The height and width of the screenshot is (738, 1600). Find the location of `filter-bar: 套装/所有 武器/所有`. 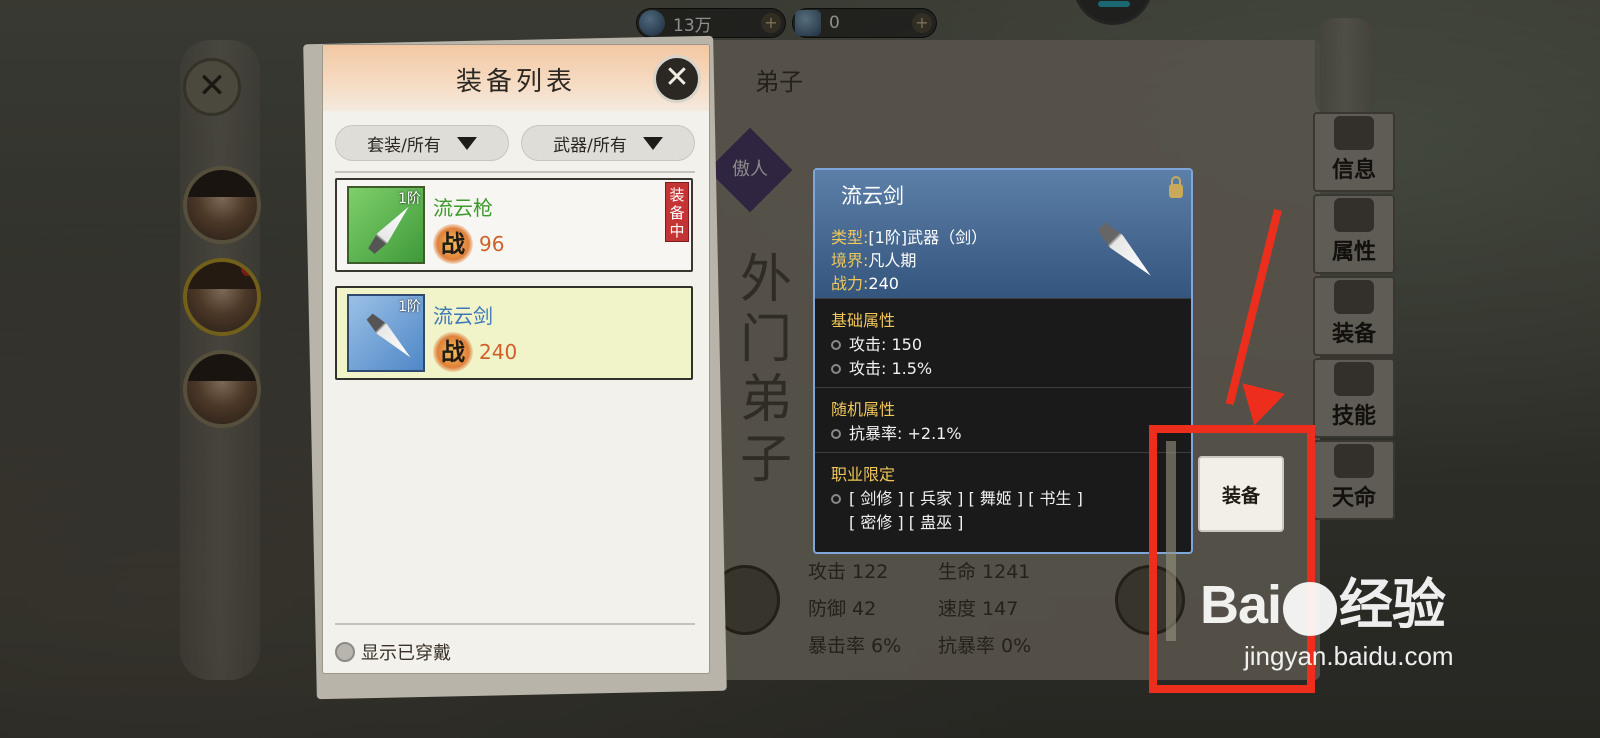

filter-bar: 套装/所有 武器/所有 is located at coordinates (515, 143).